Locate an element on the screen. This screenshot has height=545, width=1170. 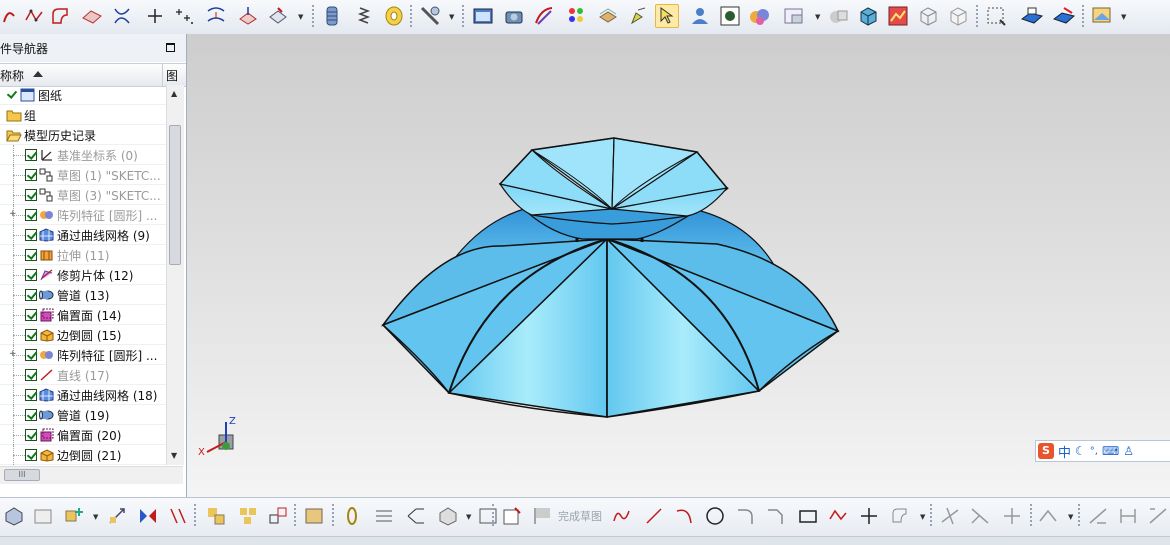
sequence-icon is located at coordinates (488, 516).